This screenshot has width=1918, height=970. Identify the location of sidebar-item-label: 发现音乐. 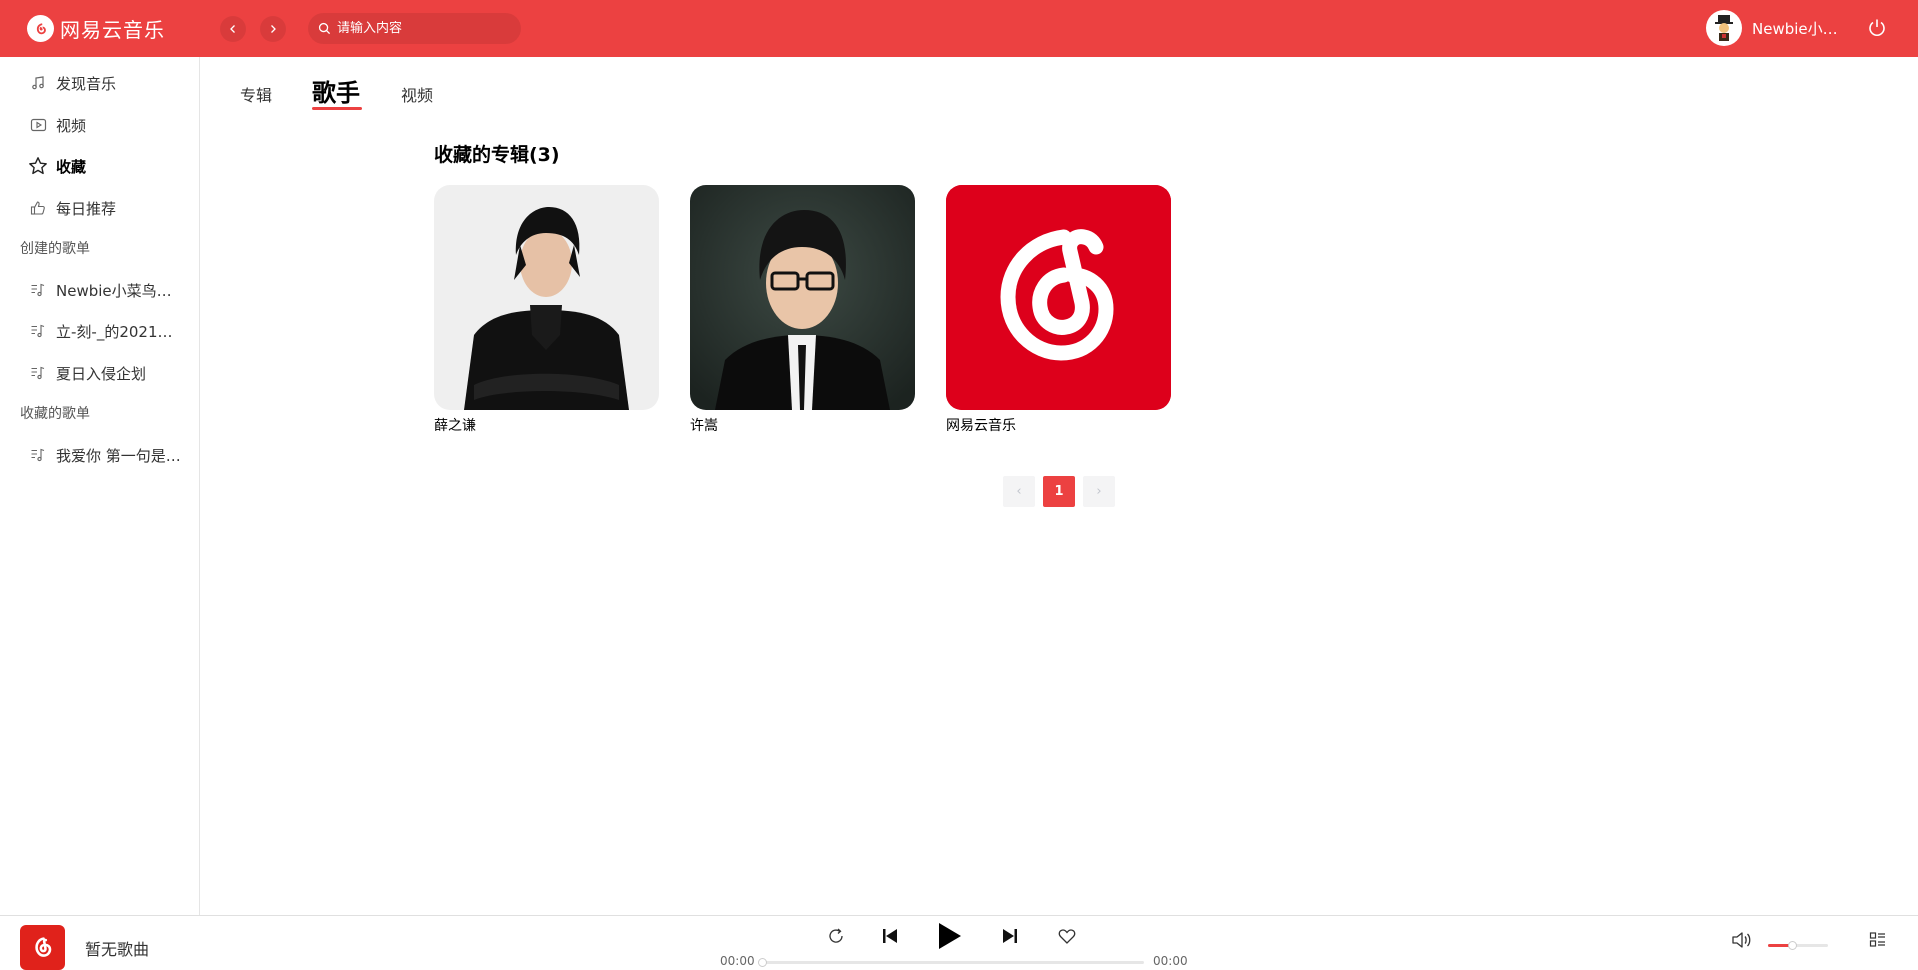
(86, 83).